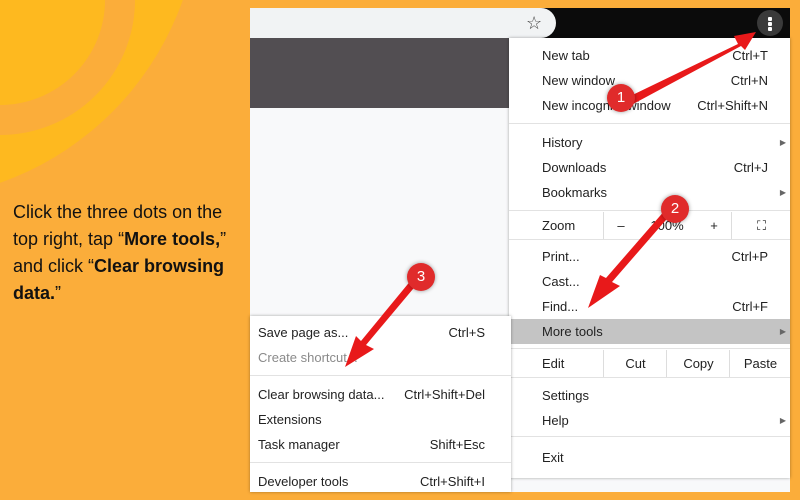  What do you see at coordinates (750, 167) in the screenshot?
I see `menu-item-shortcut: Ctrl+J` at bounding box center [750, 167].